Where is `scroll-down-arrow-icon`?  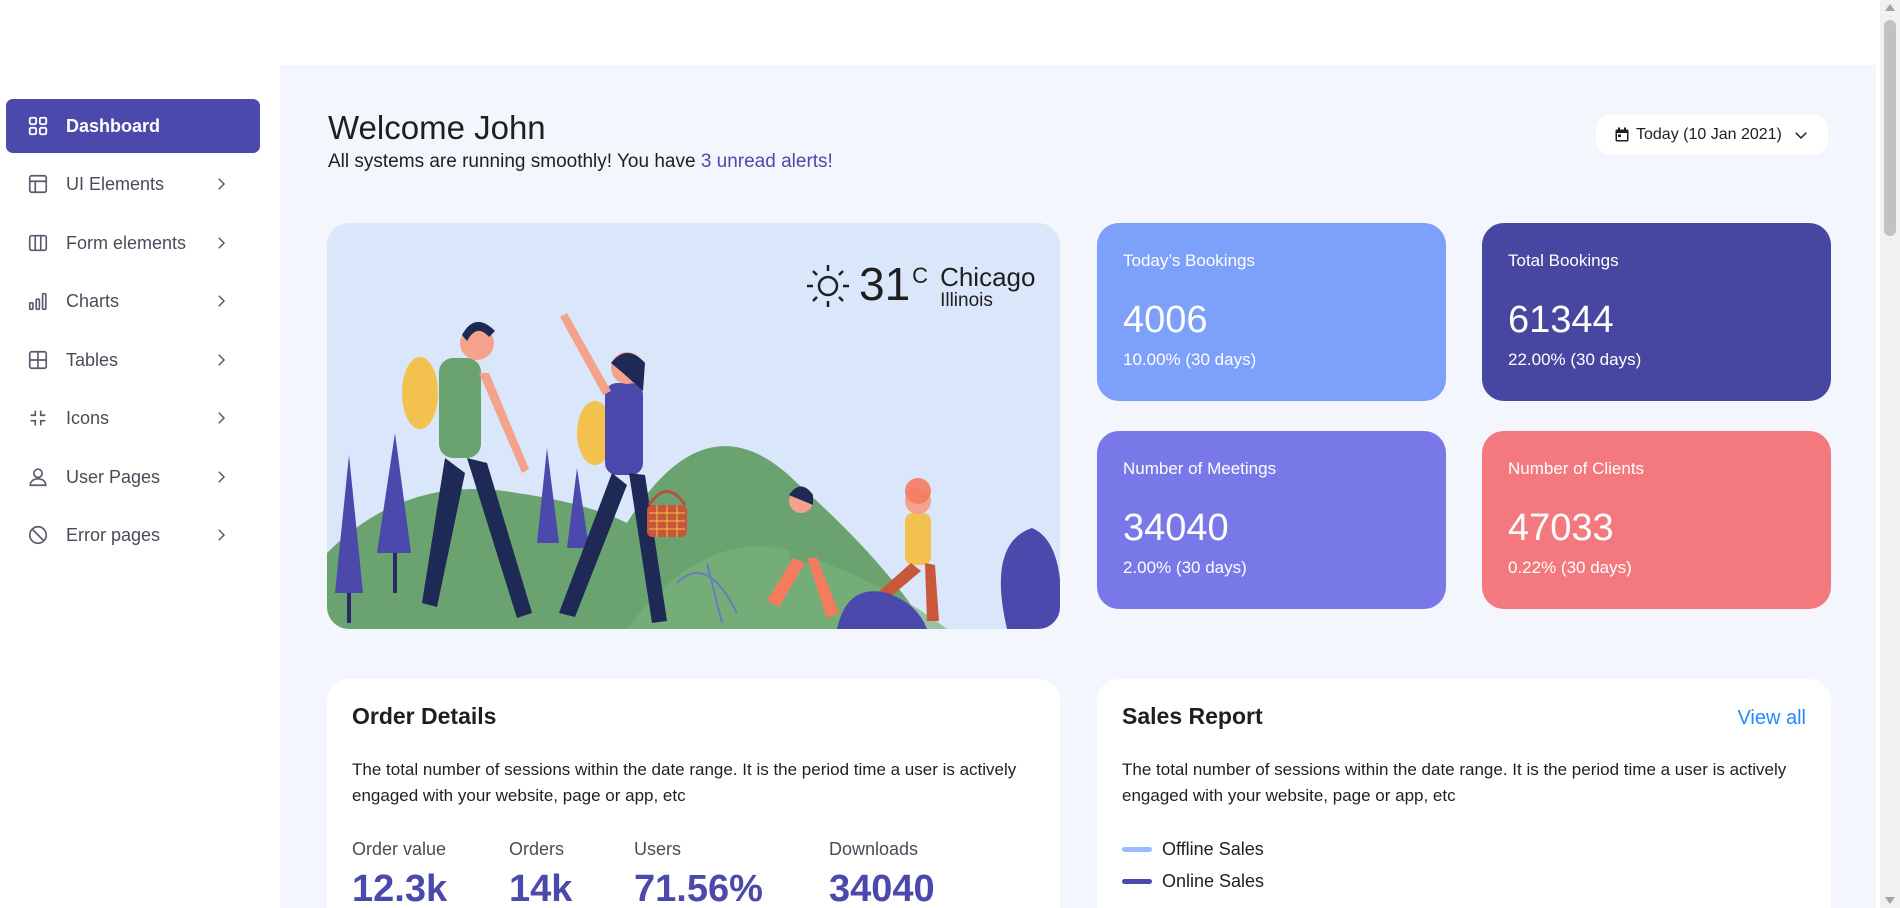 scroll-down-arrow-icon is located at coordinates (1890, 900).